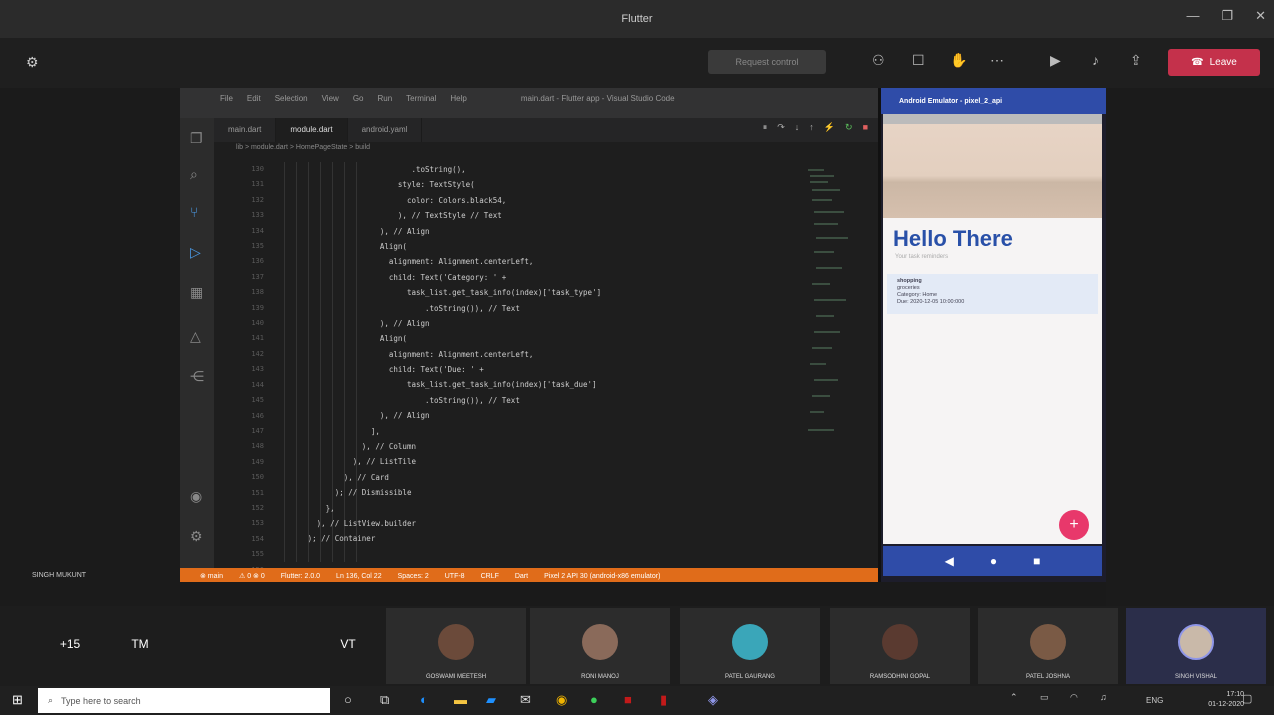  What do you see at coordinates (767, 62) in the screenshot?
I see `request-control-button: Request control` at bounding box center [767, 62].